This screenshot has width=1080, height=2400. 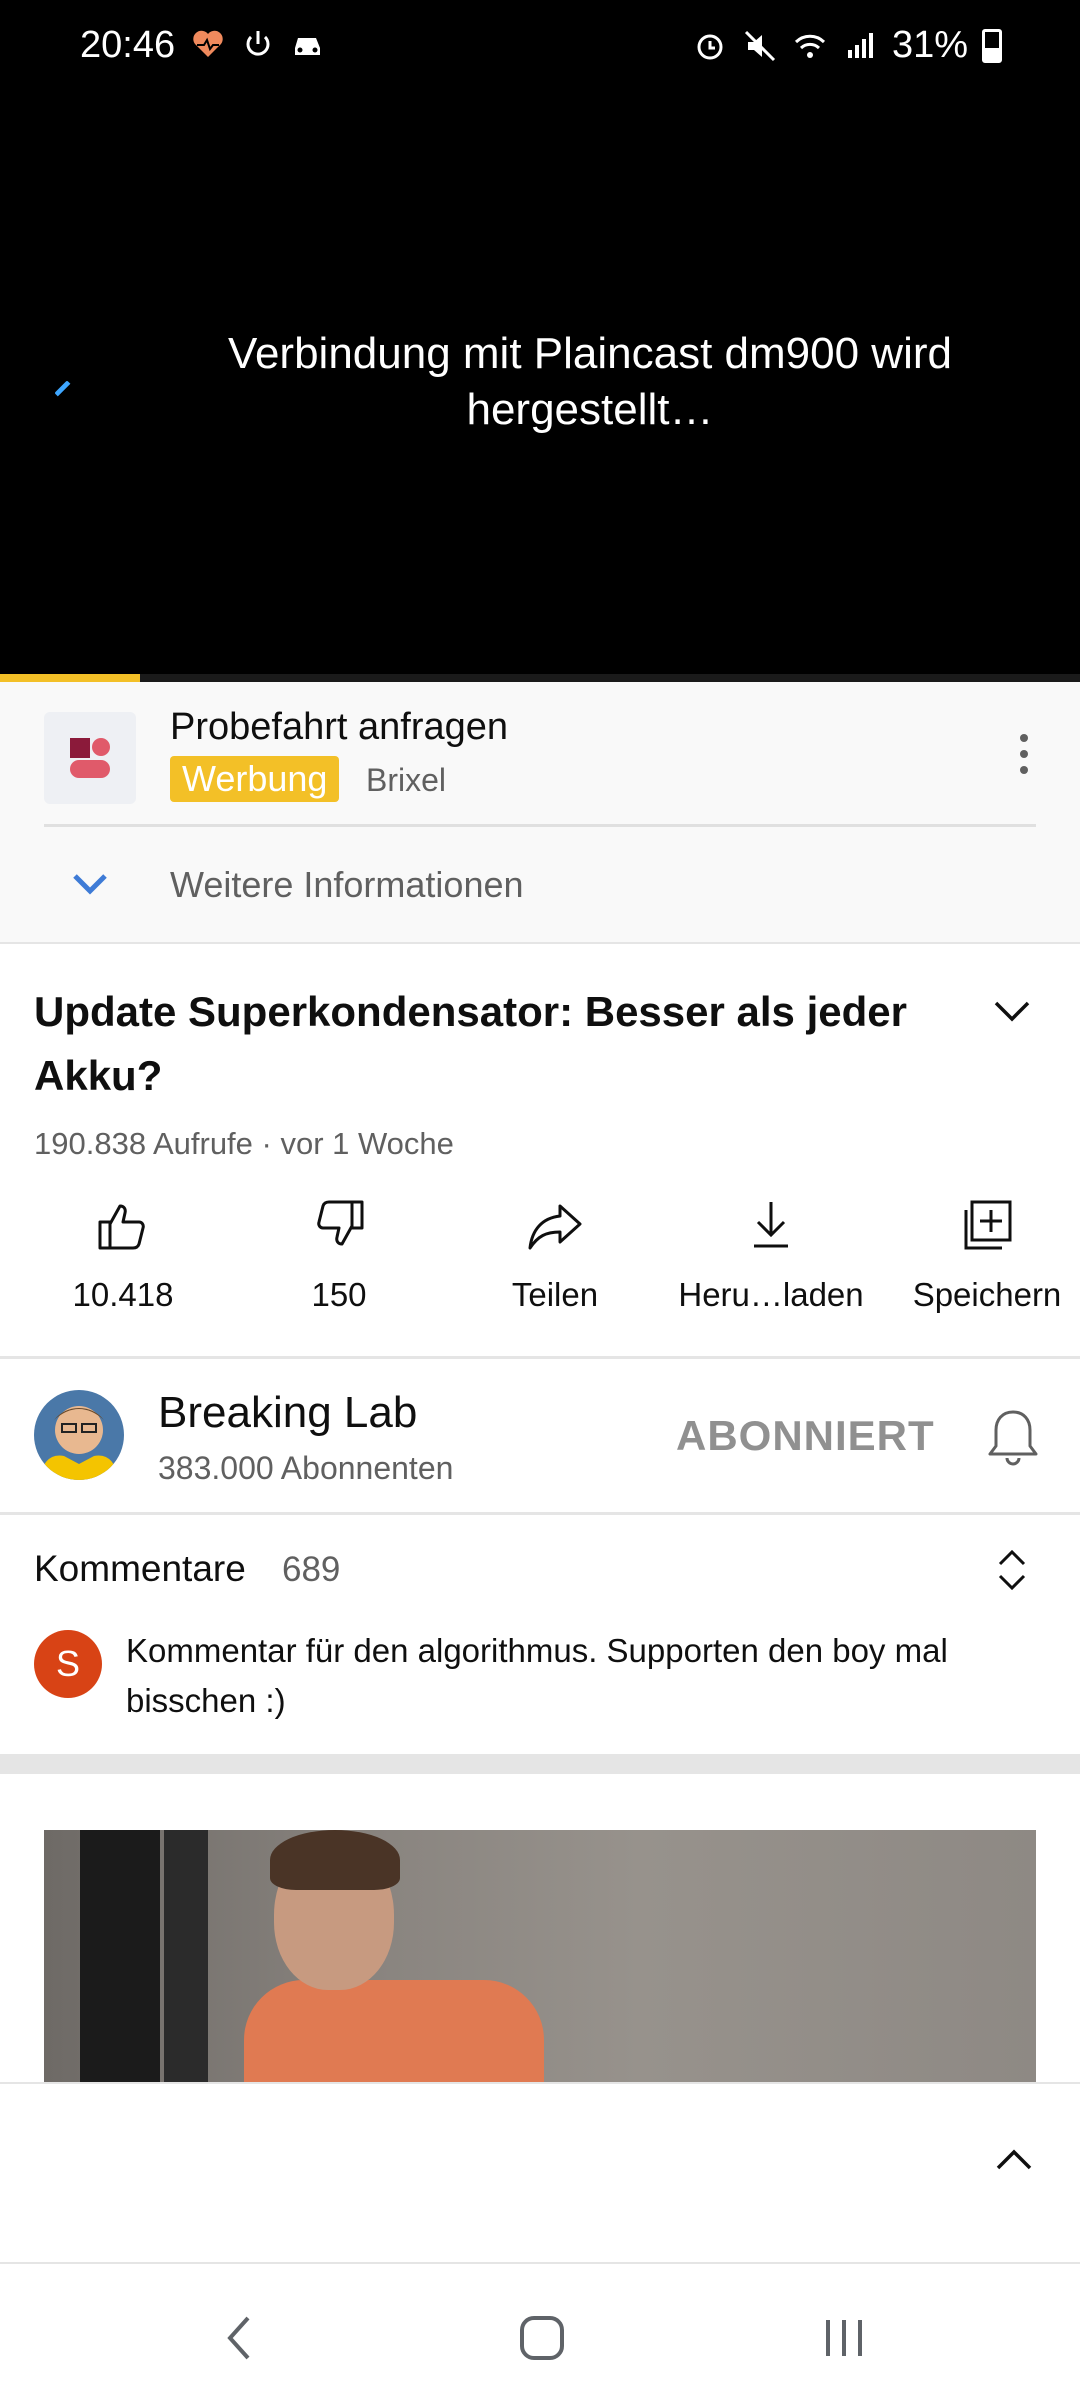 I want to click on avatar-image, so click(x=79, y=1435).